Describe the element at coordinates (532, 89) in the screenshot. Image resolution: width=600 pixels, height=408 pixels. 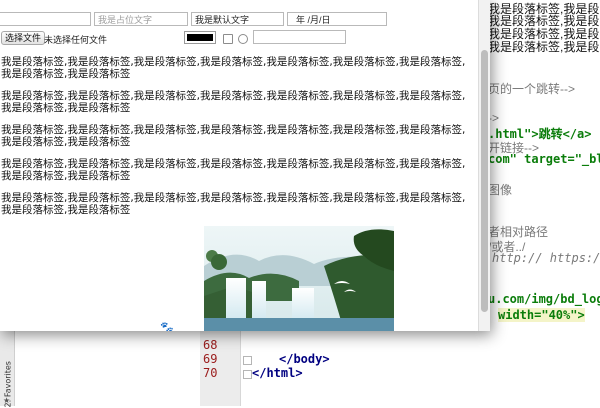
I see `code-fragment: 页的一个跳转-->` at that location.